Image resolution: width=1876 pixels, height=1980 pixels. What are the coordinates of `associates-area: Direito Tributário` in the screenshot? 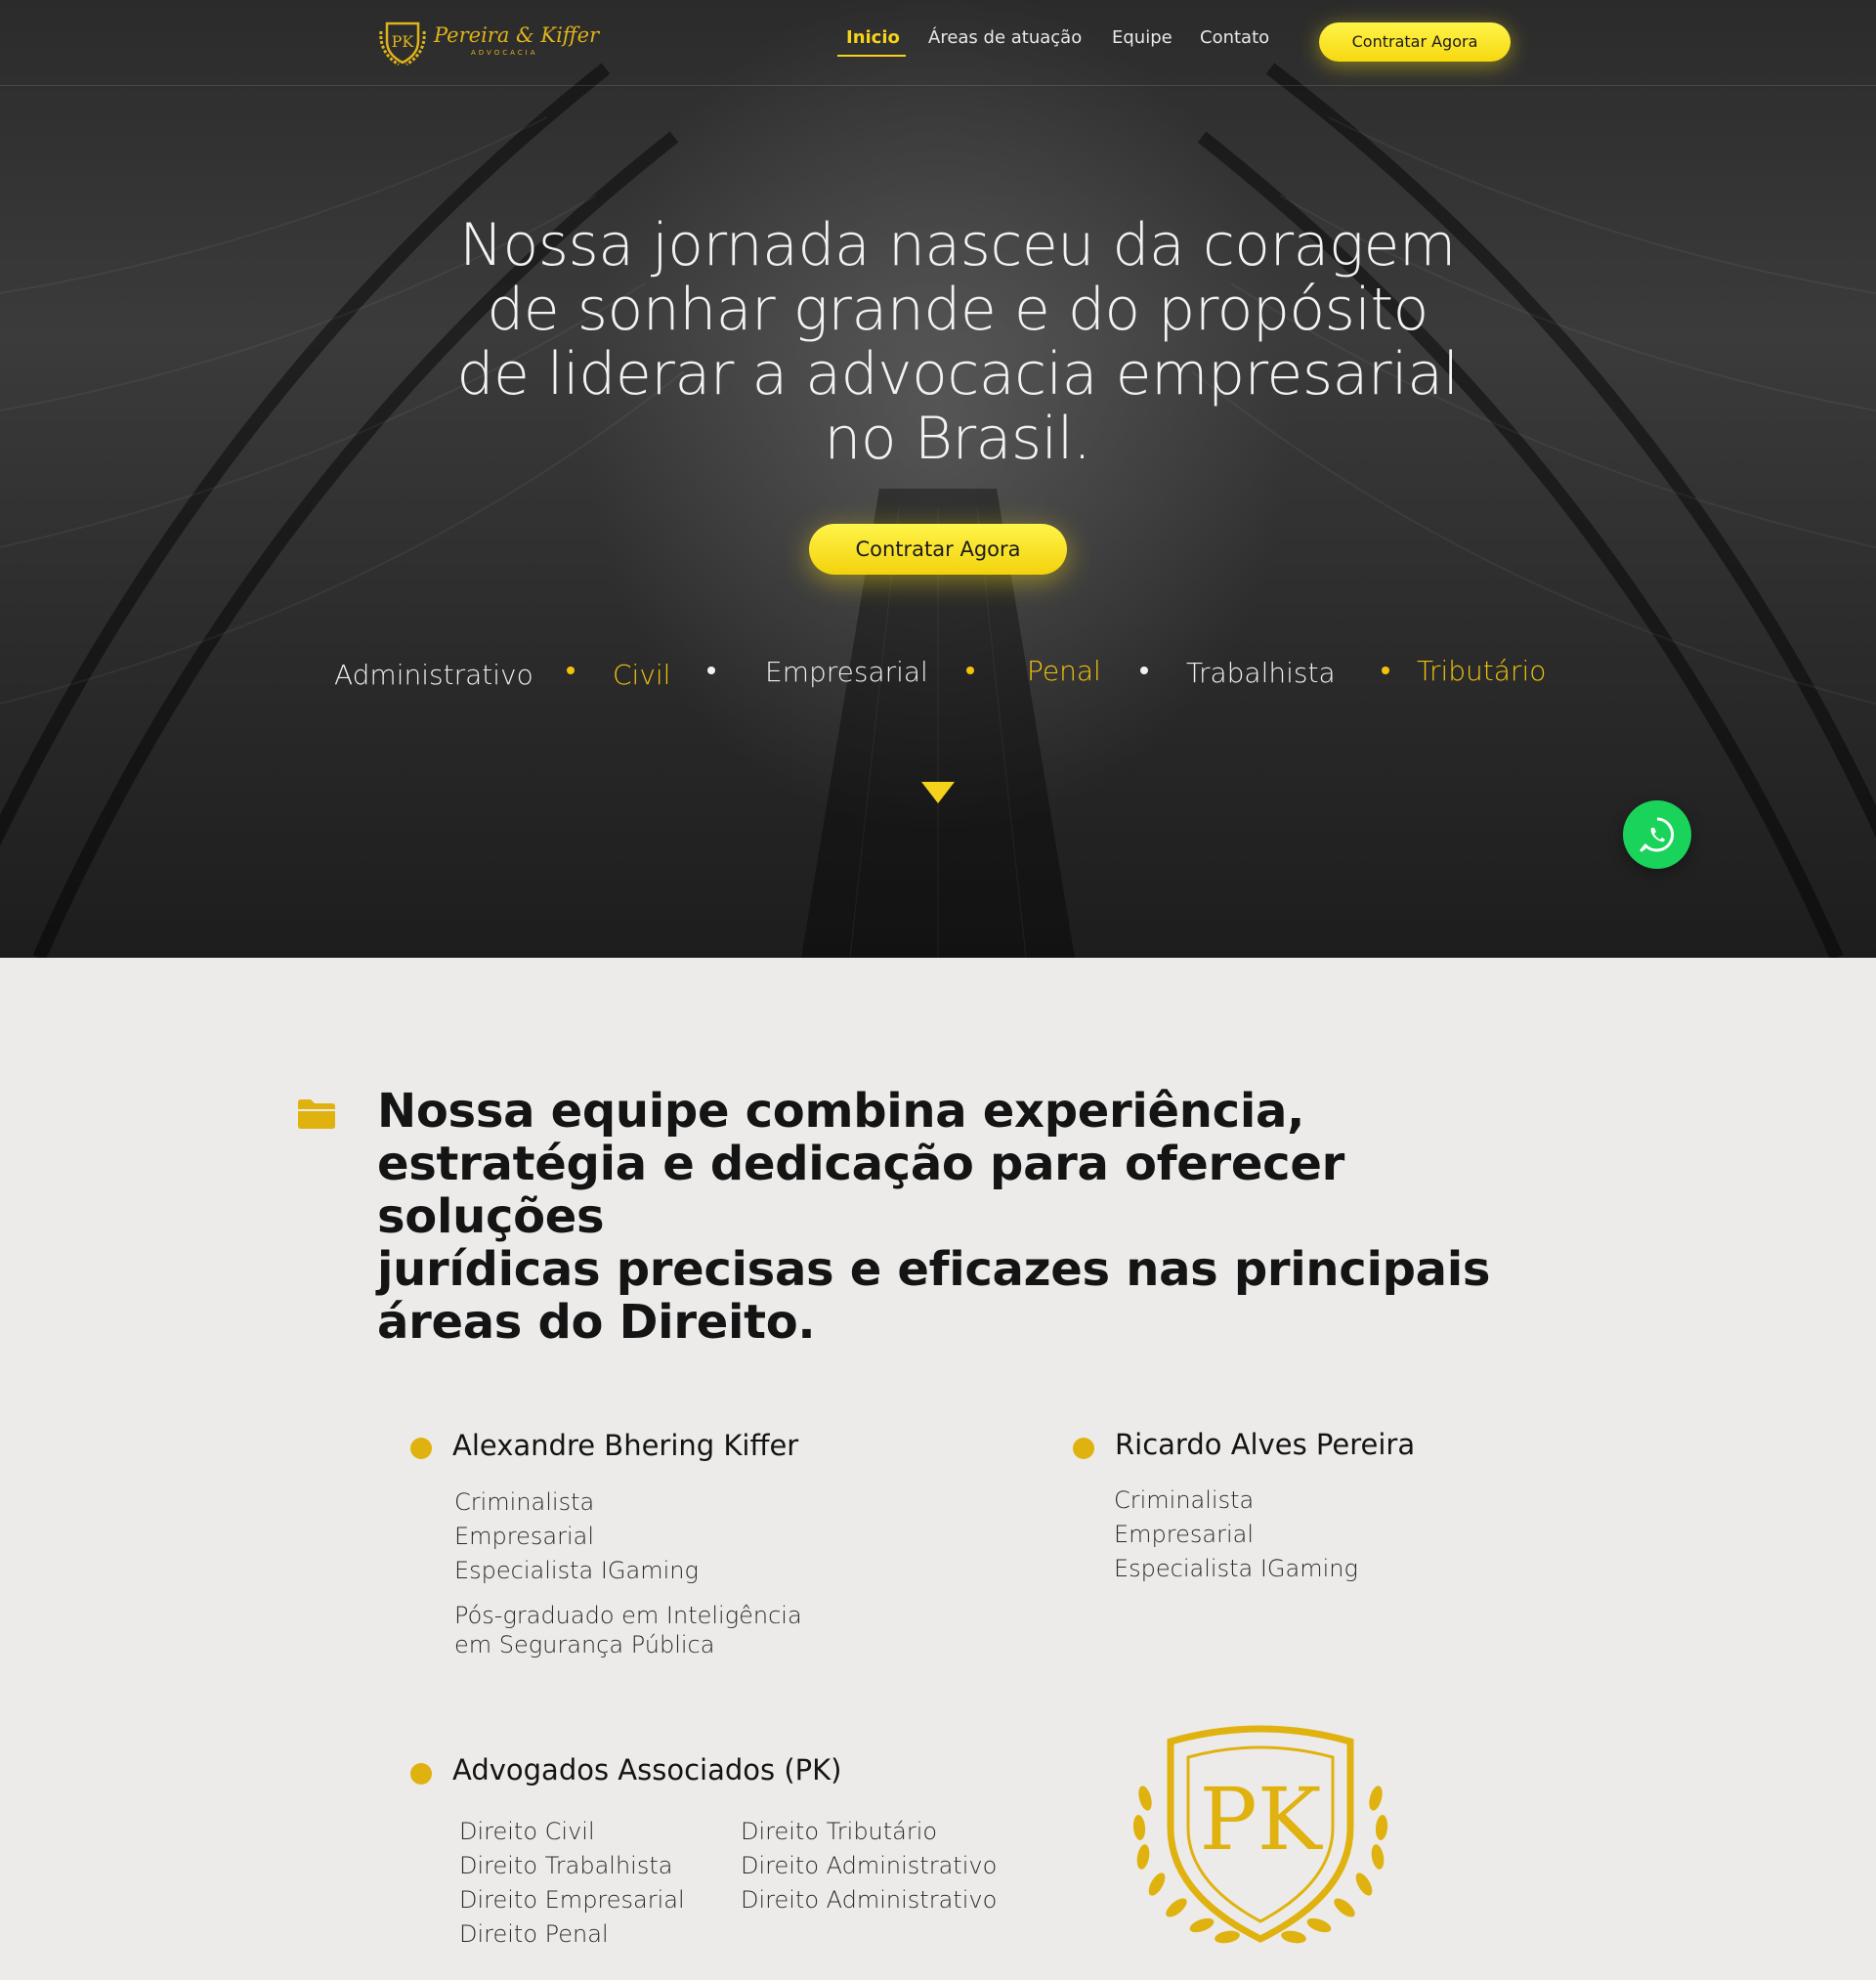 It's located at (839, 1832).